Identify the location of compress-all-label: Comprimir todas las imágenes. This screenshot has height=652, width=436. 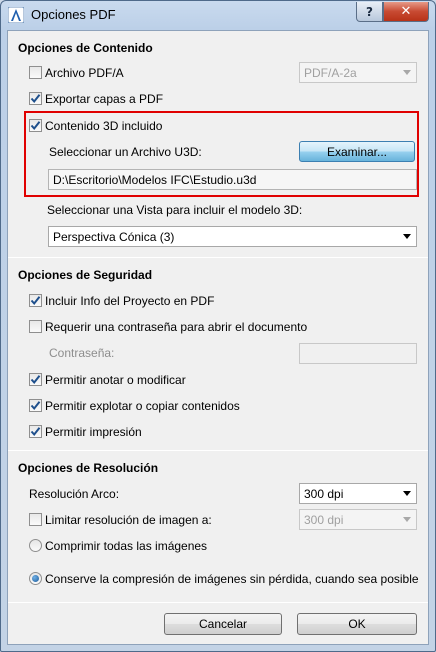
(126, 546).